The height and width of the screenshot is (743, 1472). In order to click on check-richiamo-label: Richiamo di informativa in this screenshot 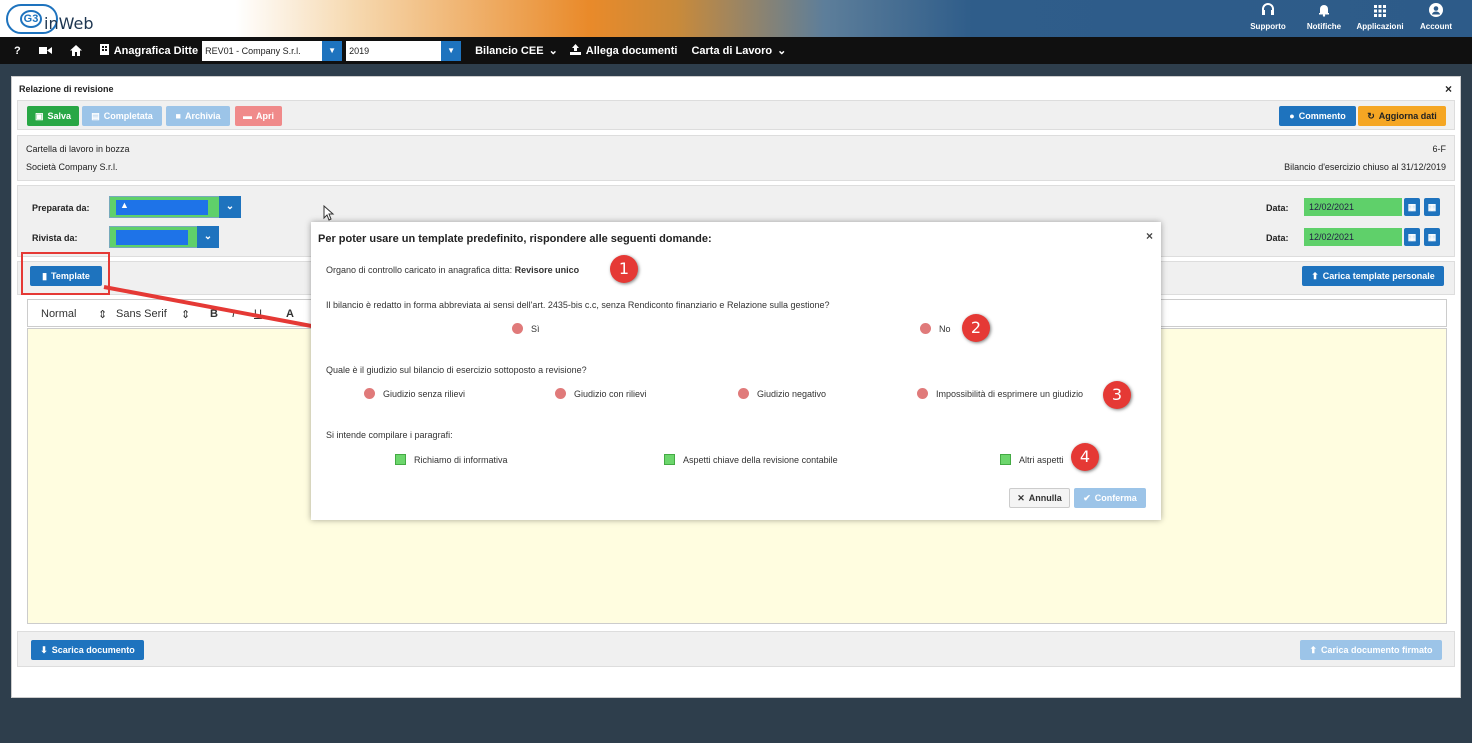, I will do `click(461, 459)`.